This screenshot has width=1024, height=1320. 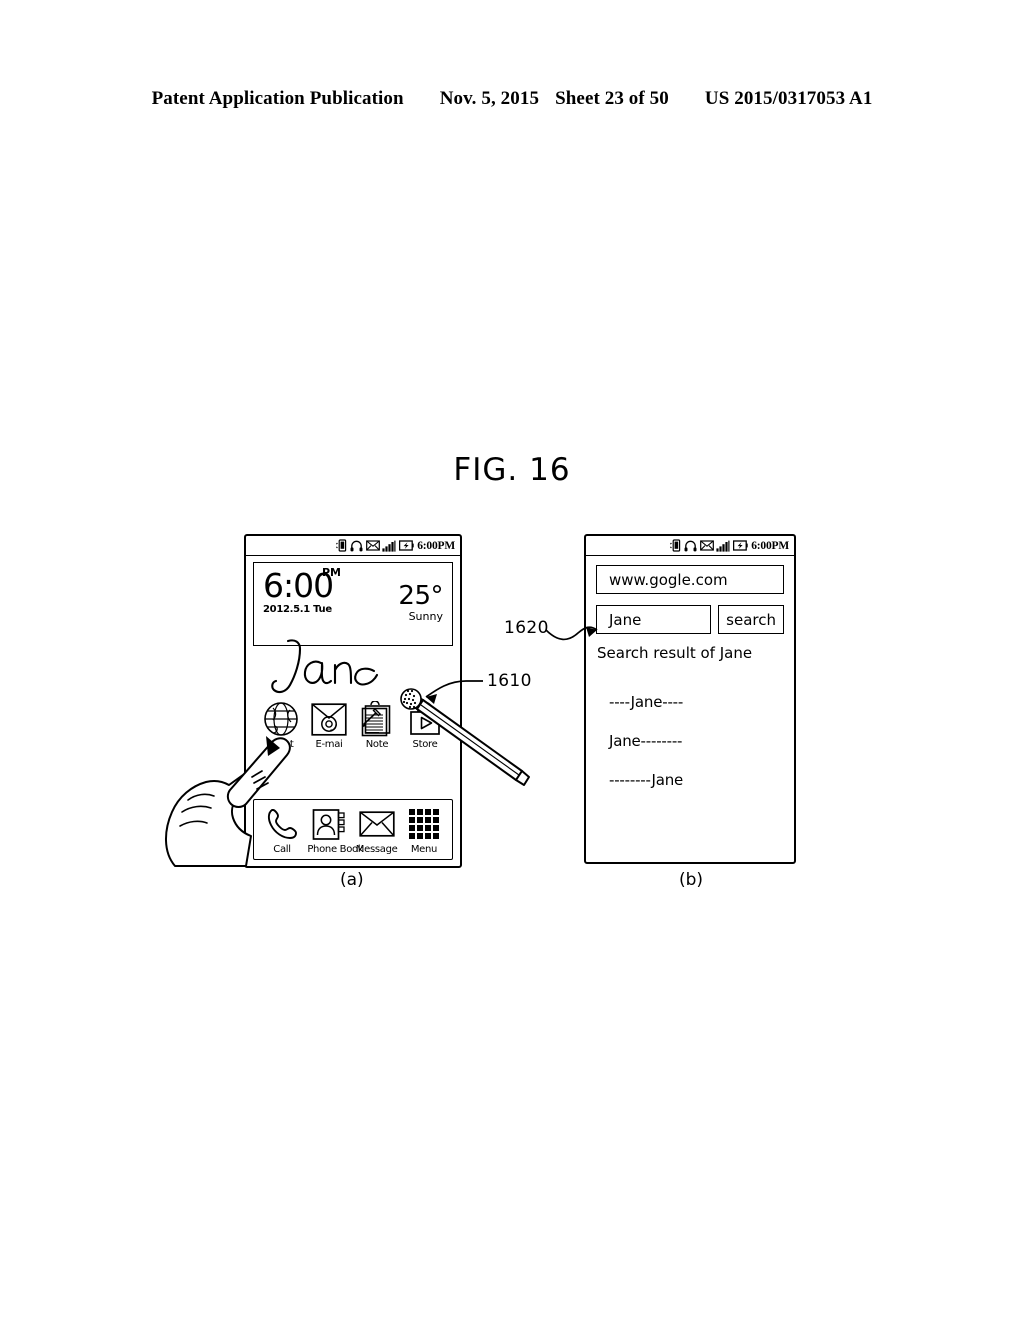 I want to click on statusbar-b: 6:00PM, so click(x=690, y=546).